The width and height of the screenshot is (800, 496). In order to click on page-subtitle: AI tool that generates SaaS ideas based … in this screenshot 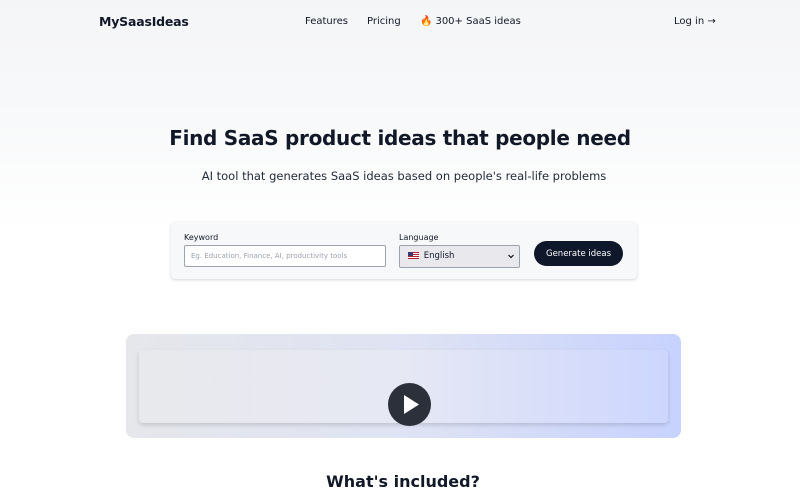, I will do `click(404, 176)`.